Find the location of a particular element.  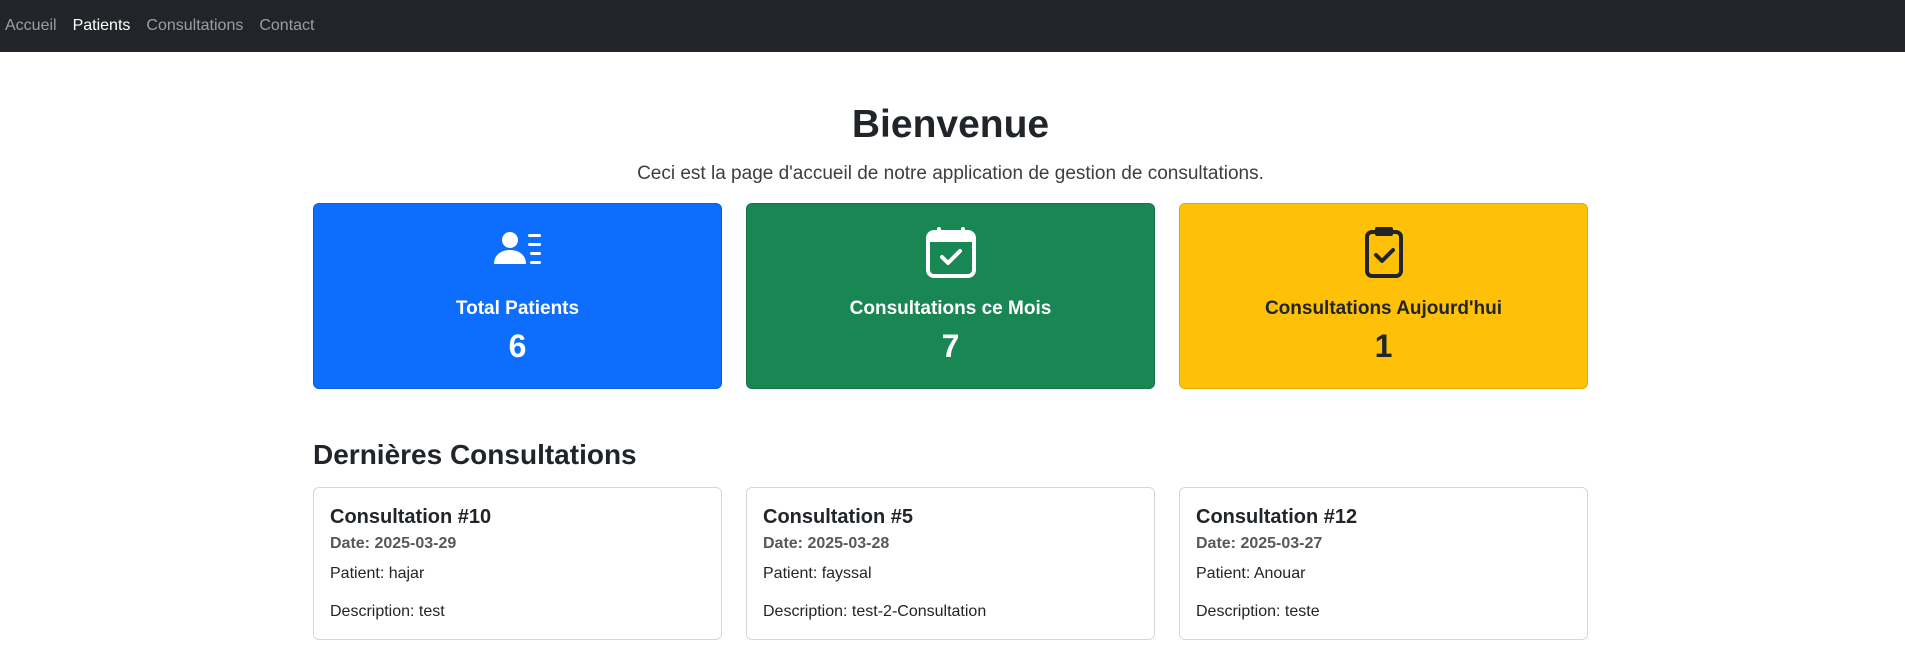

stat-value: 7 is located at coordinates (950, 345).